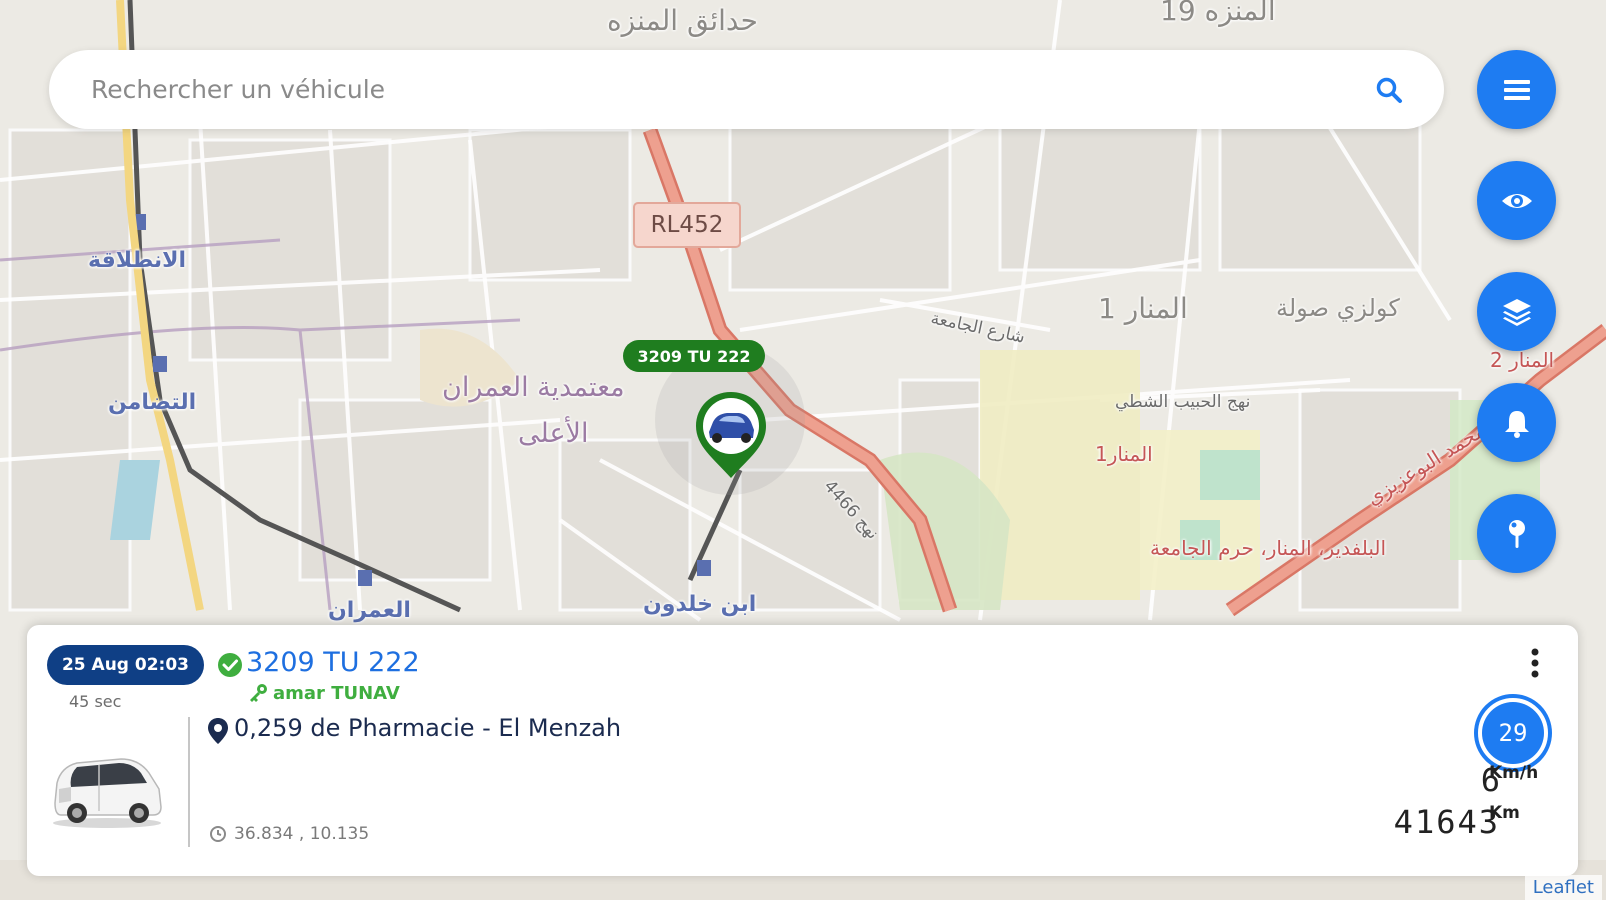  Describe the element at coordinates (125, 665) in the screenshot. I see `last-update-badge: 25 Aug 02:03` at that location.